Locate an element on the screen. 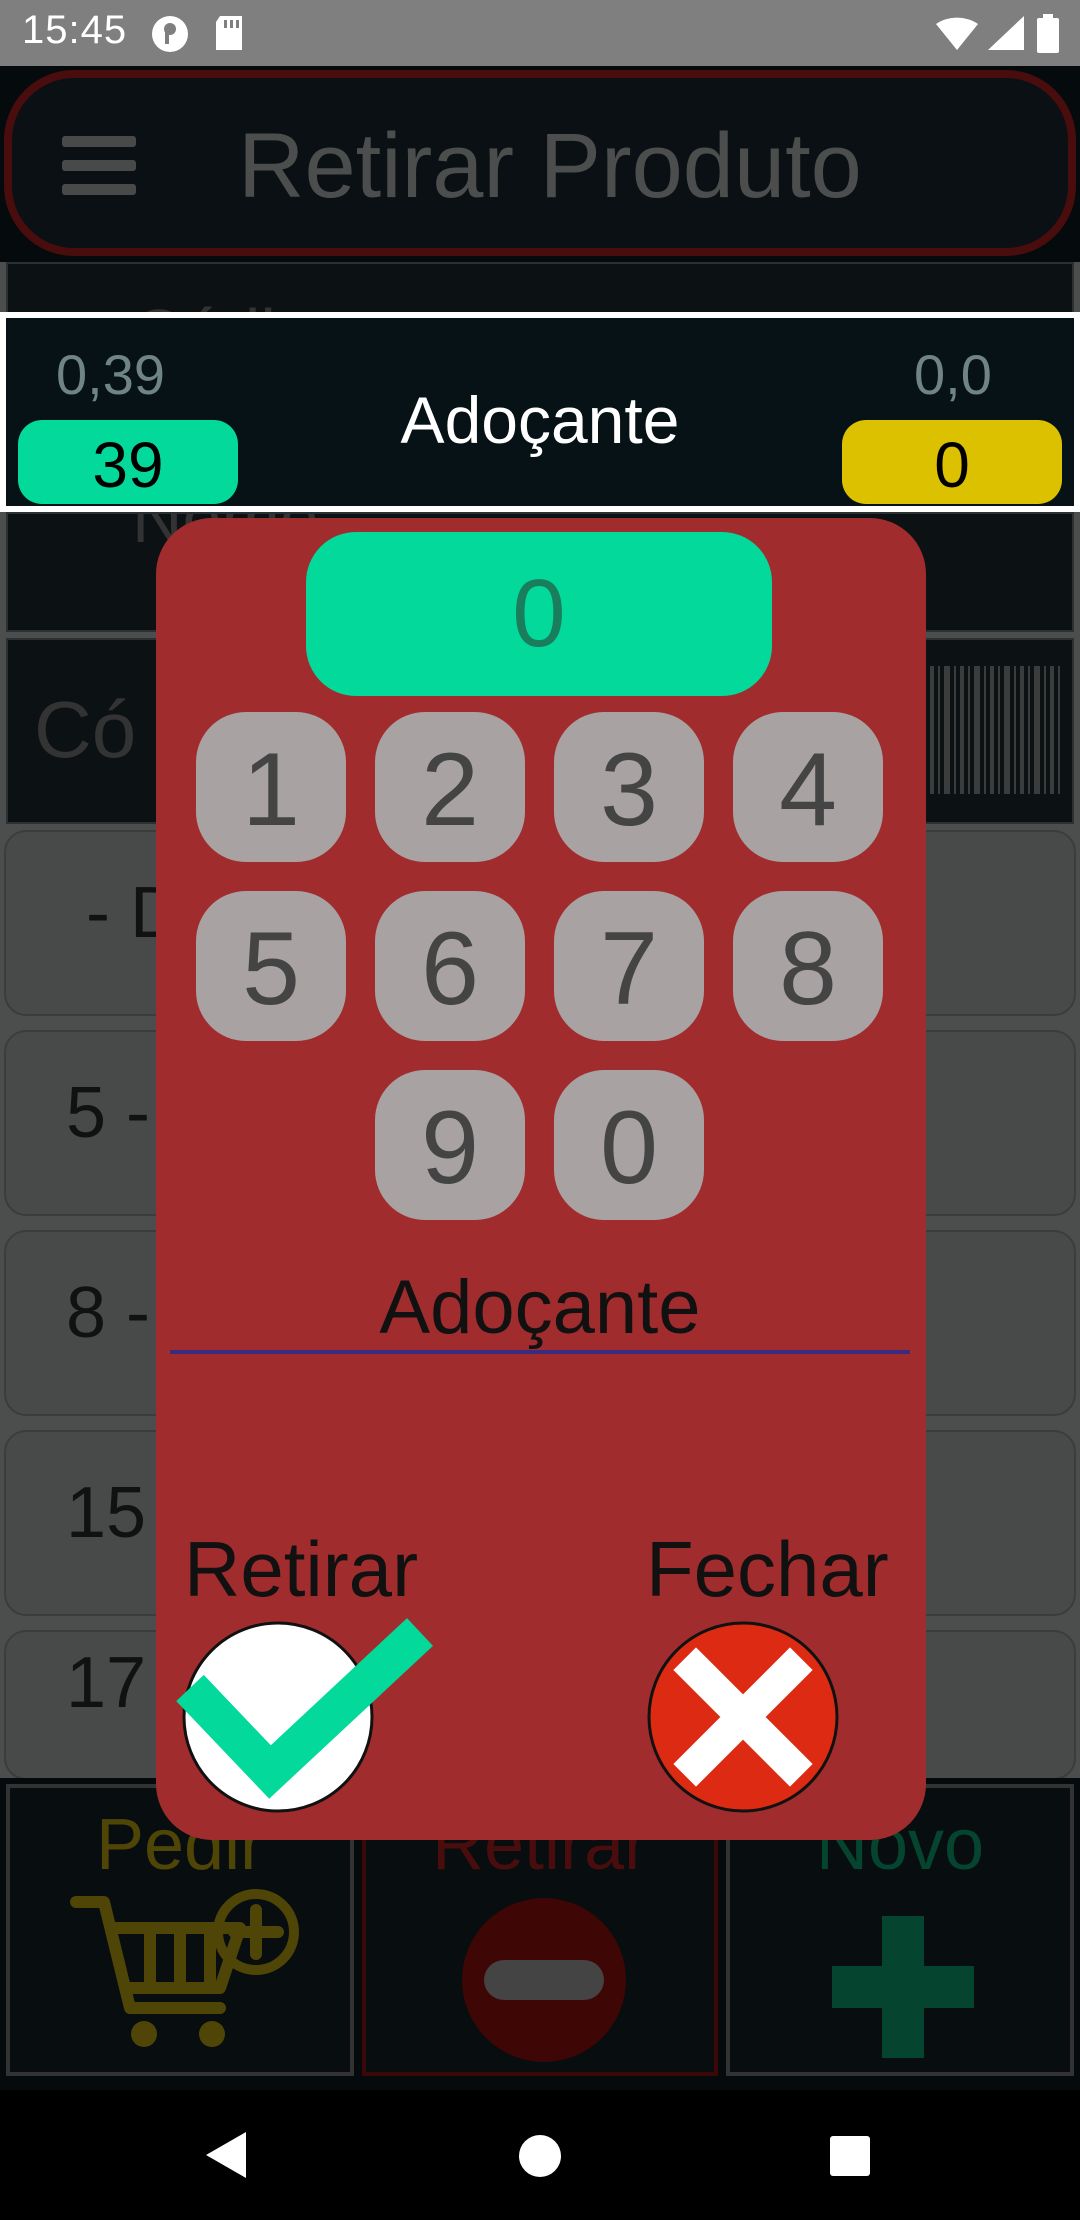  background-code-row: Códi is located at coordinates (540, 290).